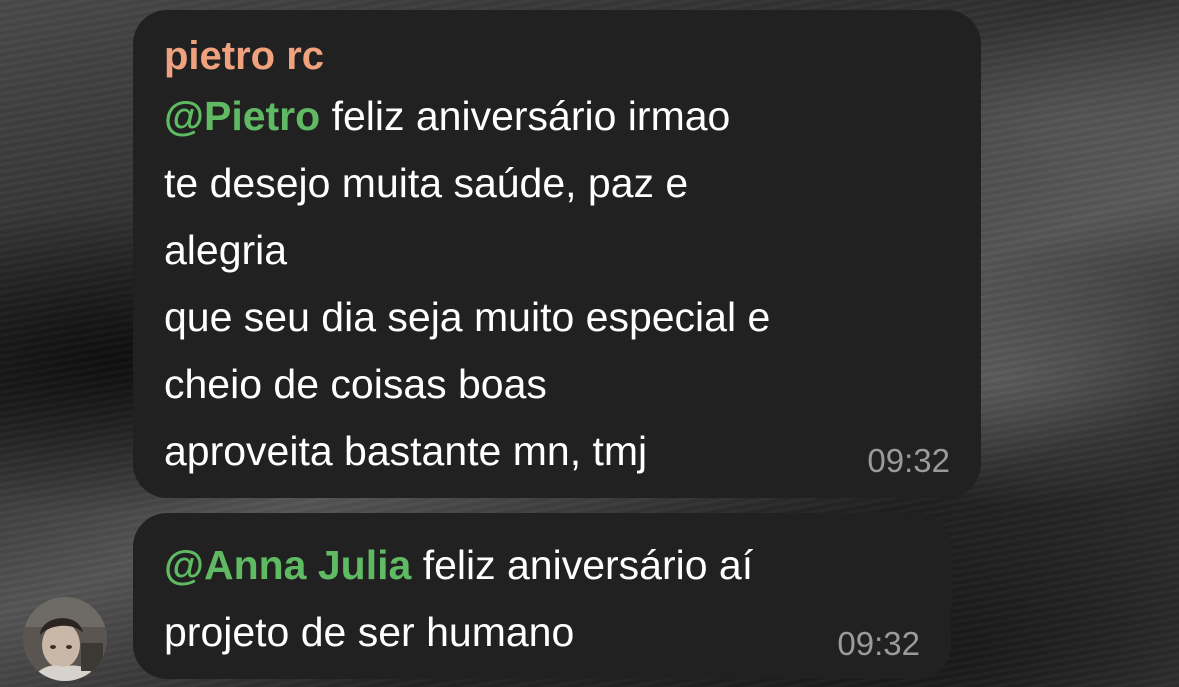 The width and height of the screenshot is (1179, 687). Describe the element at coordinates (426, 183) in the screenshot. I see `message-line: te desejo muita saúde, paz e` at that location.